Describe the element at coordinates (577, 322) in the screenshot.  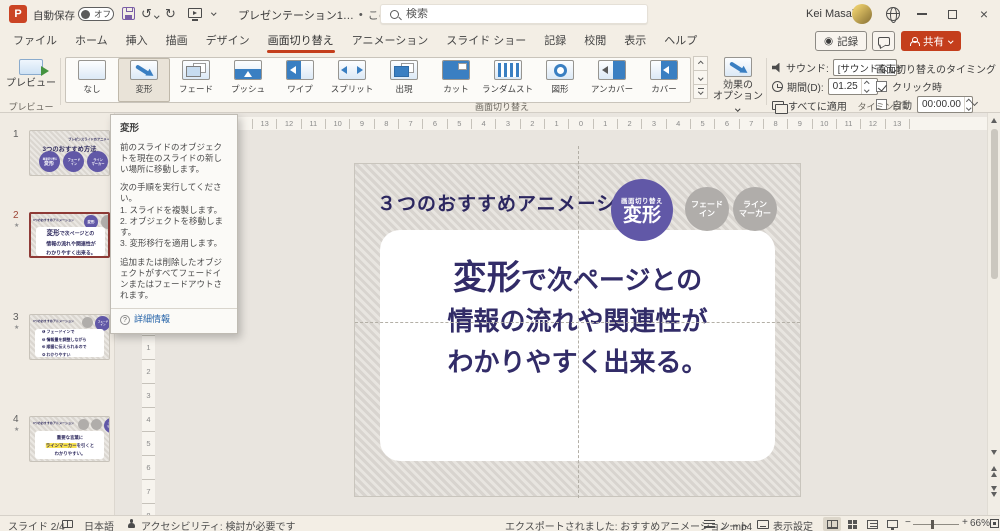
I see `horizontal-guide` at that location.